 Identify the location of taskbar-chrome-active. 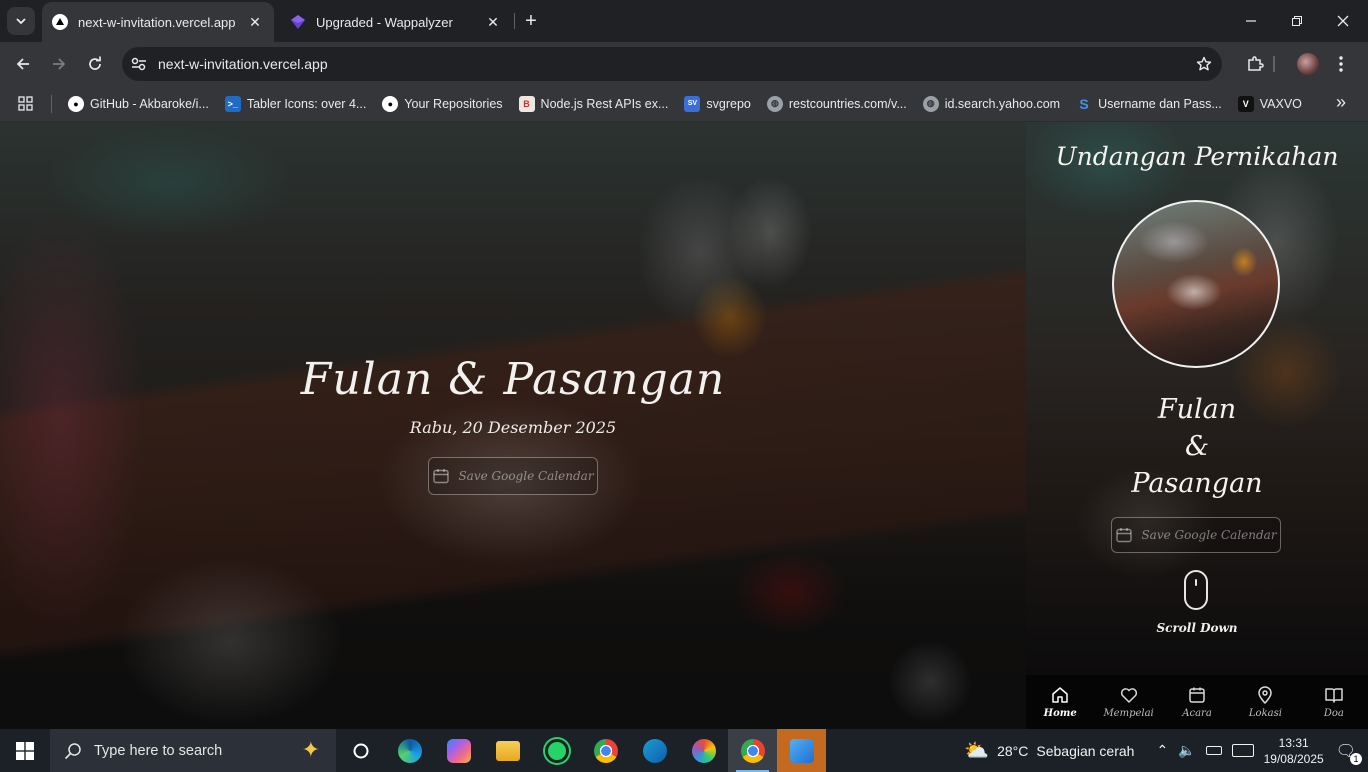
(752, 750).